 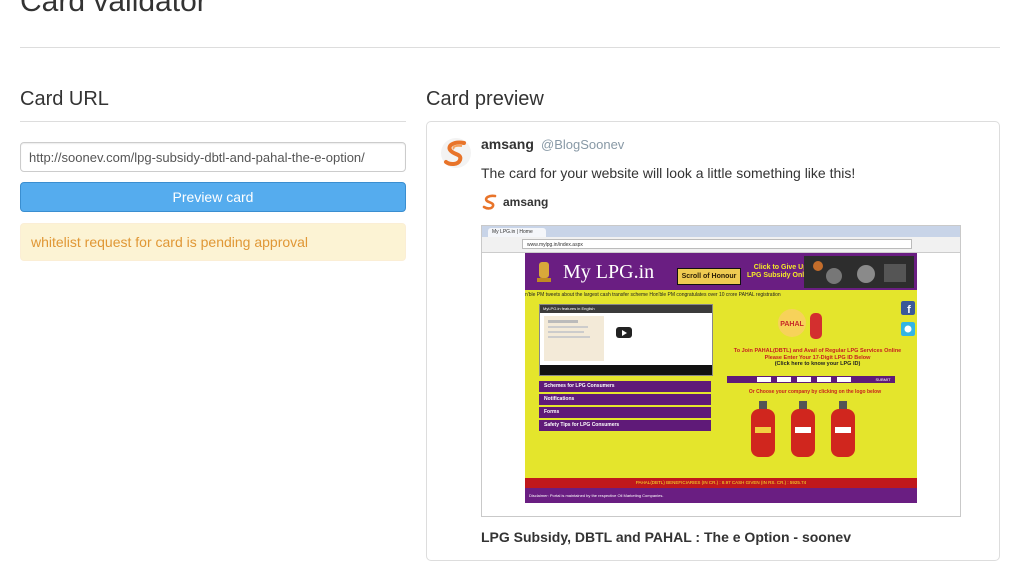 I want to click on browser-url-bar: www.mylpg.in/index.aspx, so click(x=717, y=244).